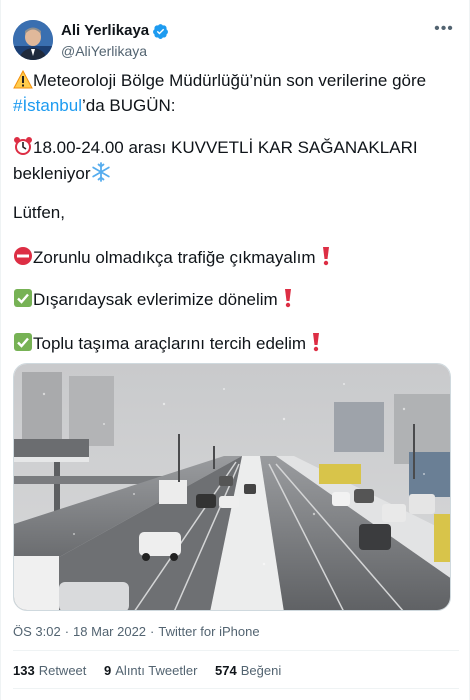  What do you see at coordinates (160, 31) in the screenshot?
I see `verified-badge-icon` at bounding box center [160, 31].